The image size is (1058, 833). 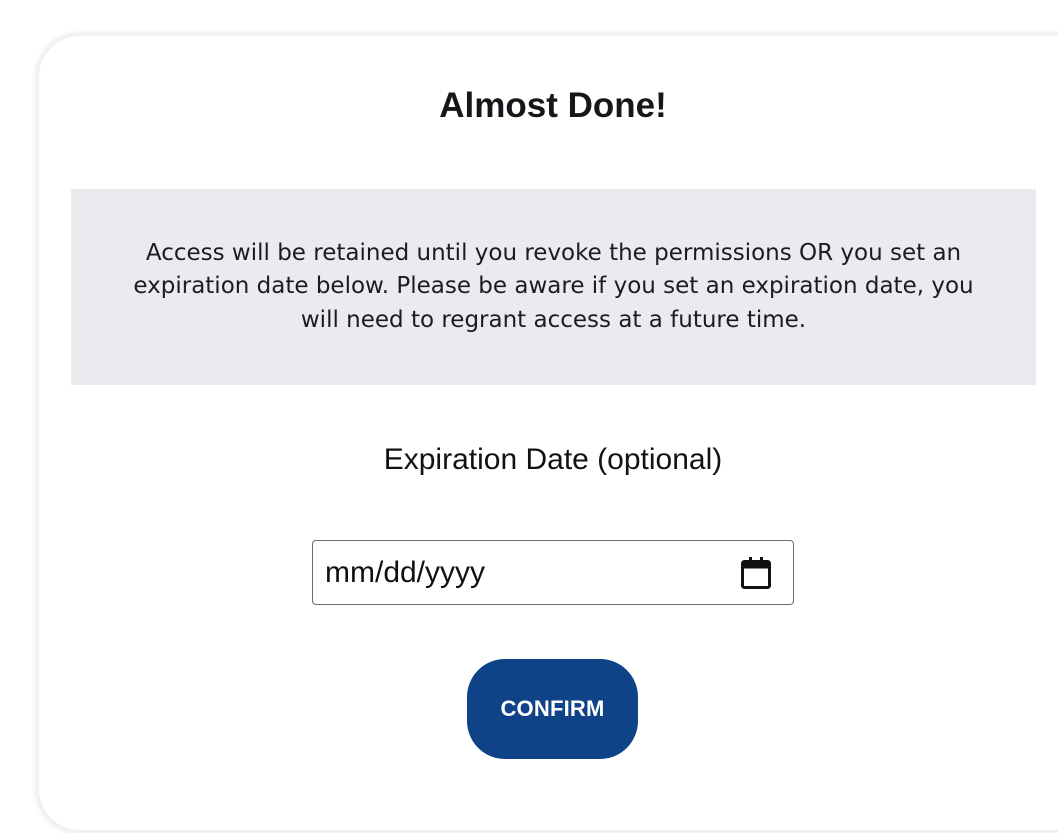 What do you see at coordinates (553, 572) in the screenshot?
I see `expiration-date-input: mm/dd/yyyy` at bounding box center [553, 572].